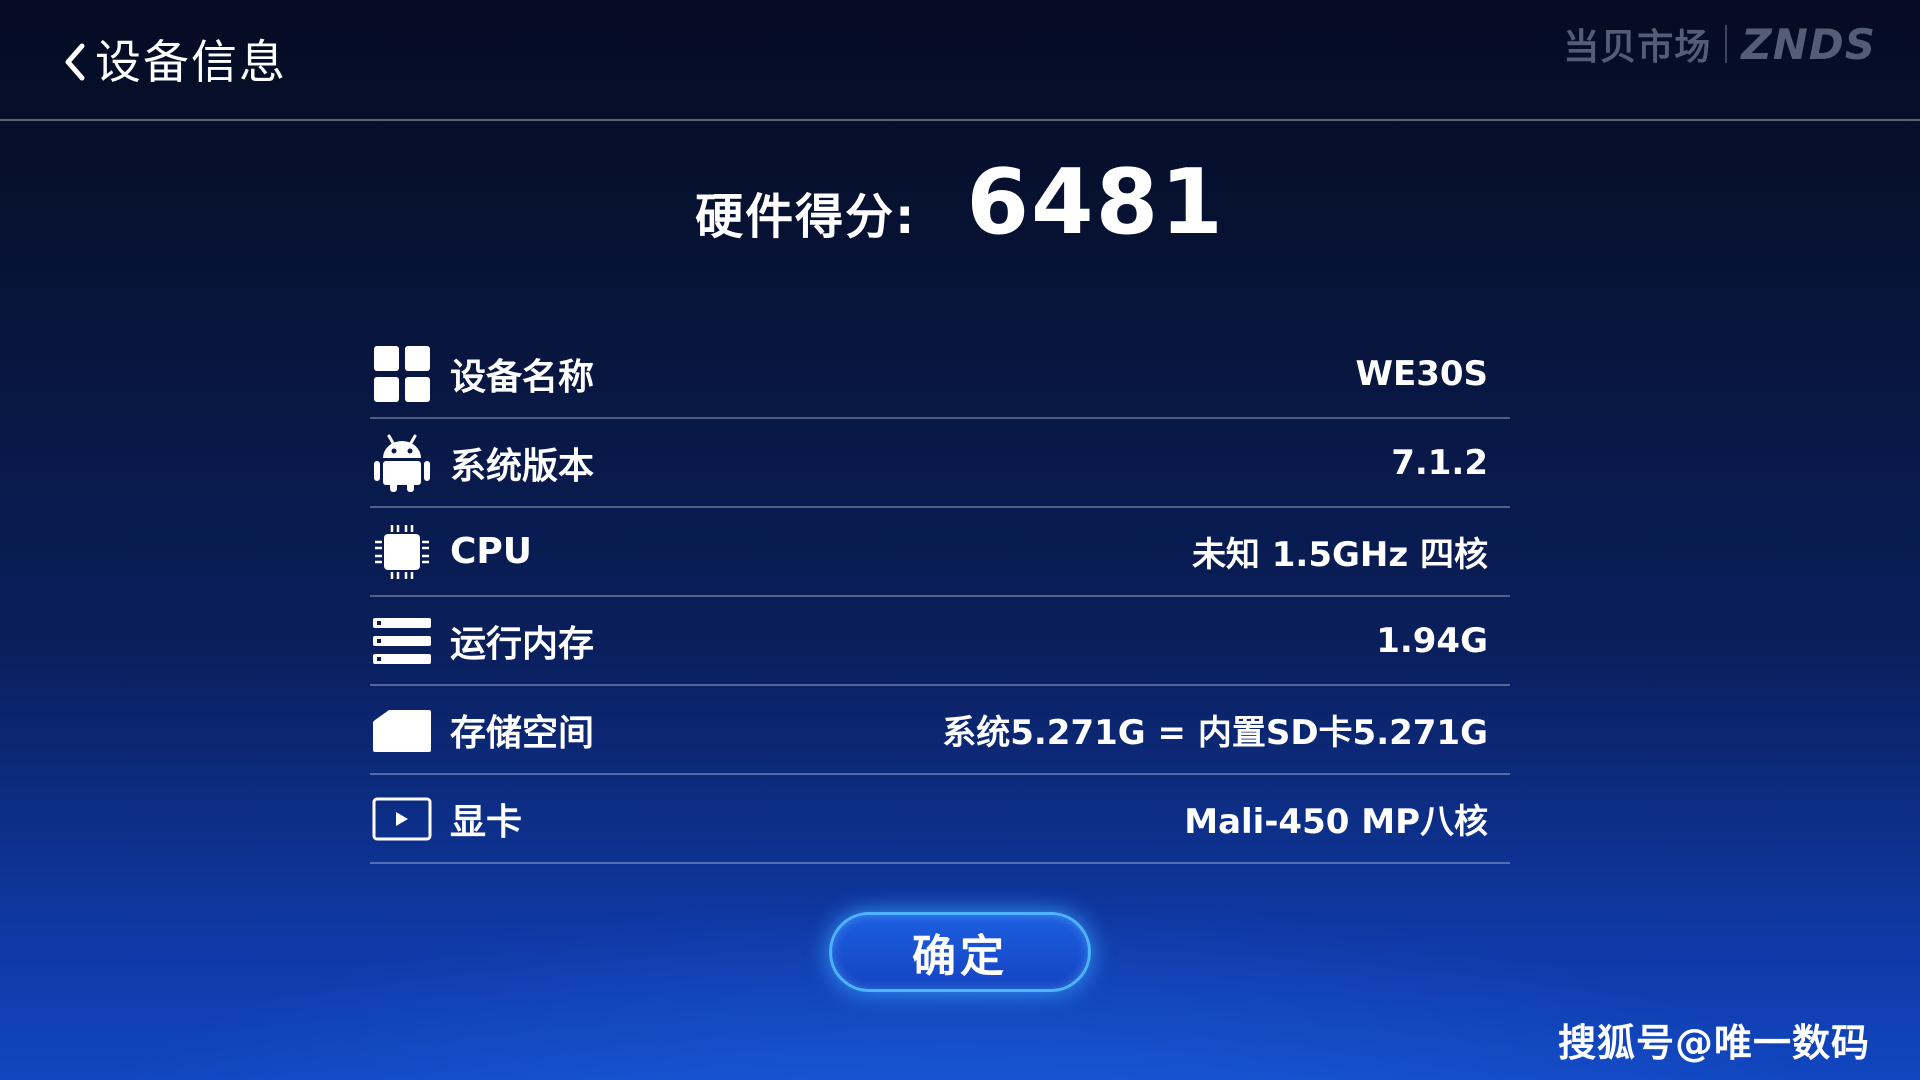 Image resolution: width=1920 pixels, height=1080 pixels. Describe the element at coordinates (940, 374) in the screenshot. I see `info-row-device-name: 设备名称 WE30S` at that location.